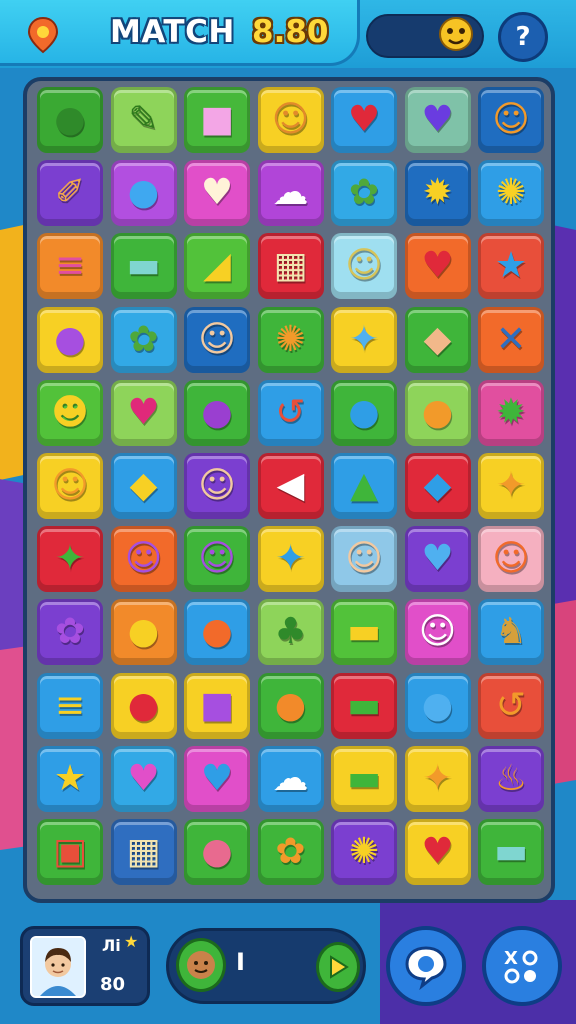 The image size is (576, 1024). I want to click on help-button: ?, so click(523, 37).